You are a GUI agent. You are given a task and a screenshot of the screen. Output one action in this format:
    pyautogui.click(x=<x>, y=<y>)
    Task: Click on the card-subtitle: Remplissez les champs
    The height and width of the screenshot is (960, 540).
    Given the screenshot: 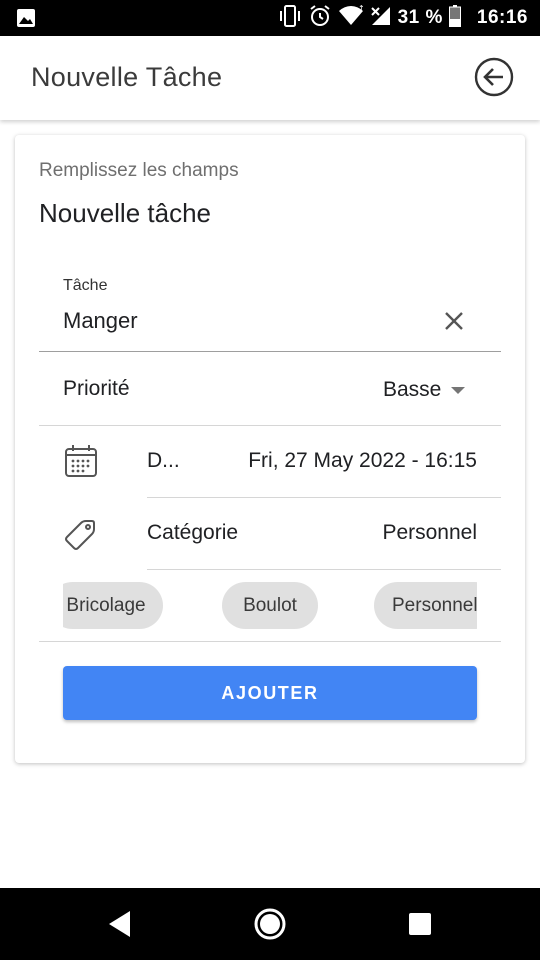 What is the action you would take?
    pyautogui.click(x=139, y=170)
    